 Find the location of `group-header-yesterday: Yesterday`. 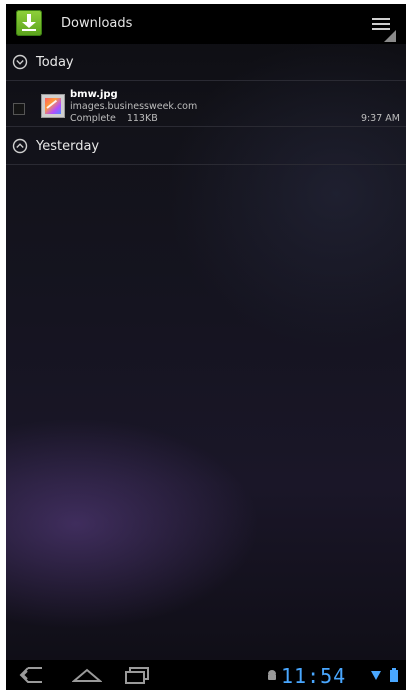

group-header-yesterday: Yesterday is located at coordinates (206, 147).